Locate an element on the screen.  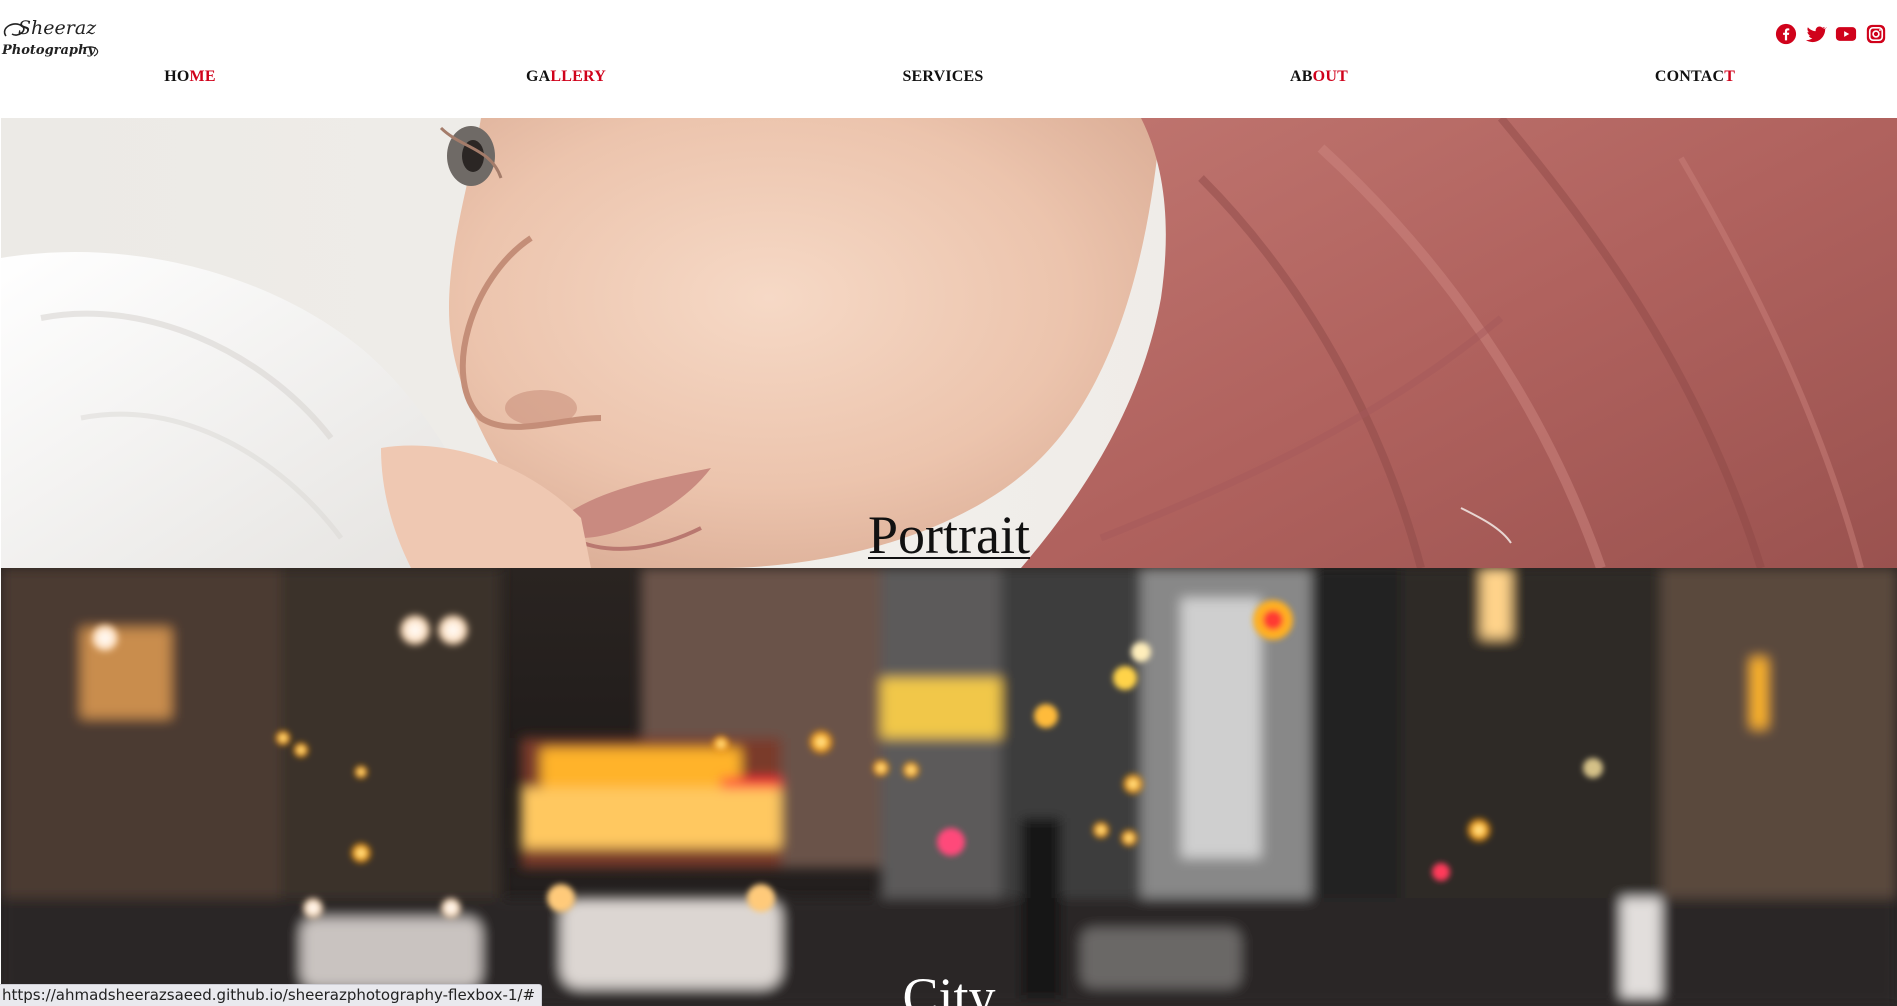
nav-label-part: CONTAC is located at coordinates (1689, 76).